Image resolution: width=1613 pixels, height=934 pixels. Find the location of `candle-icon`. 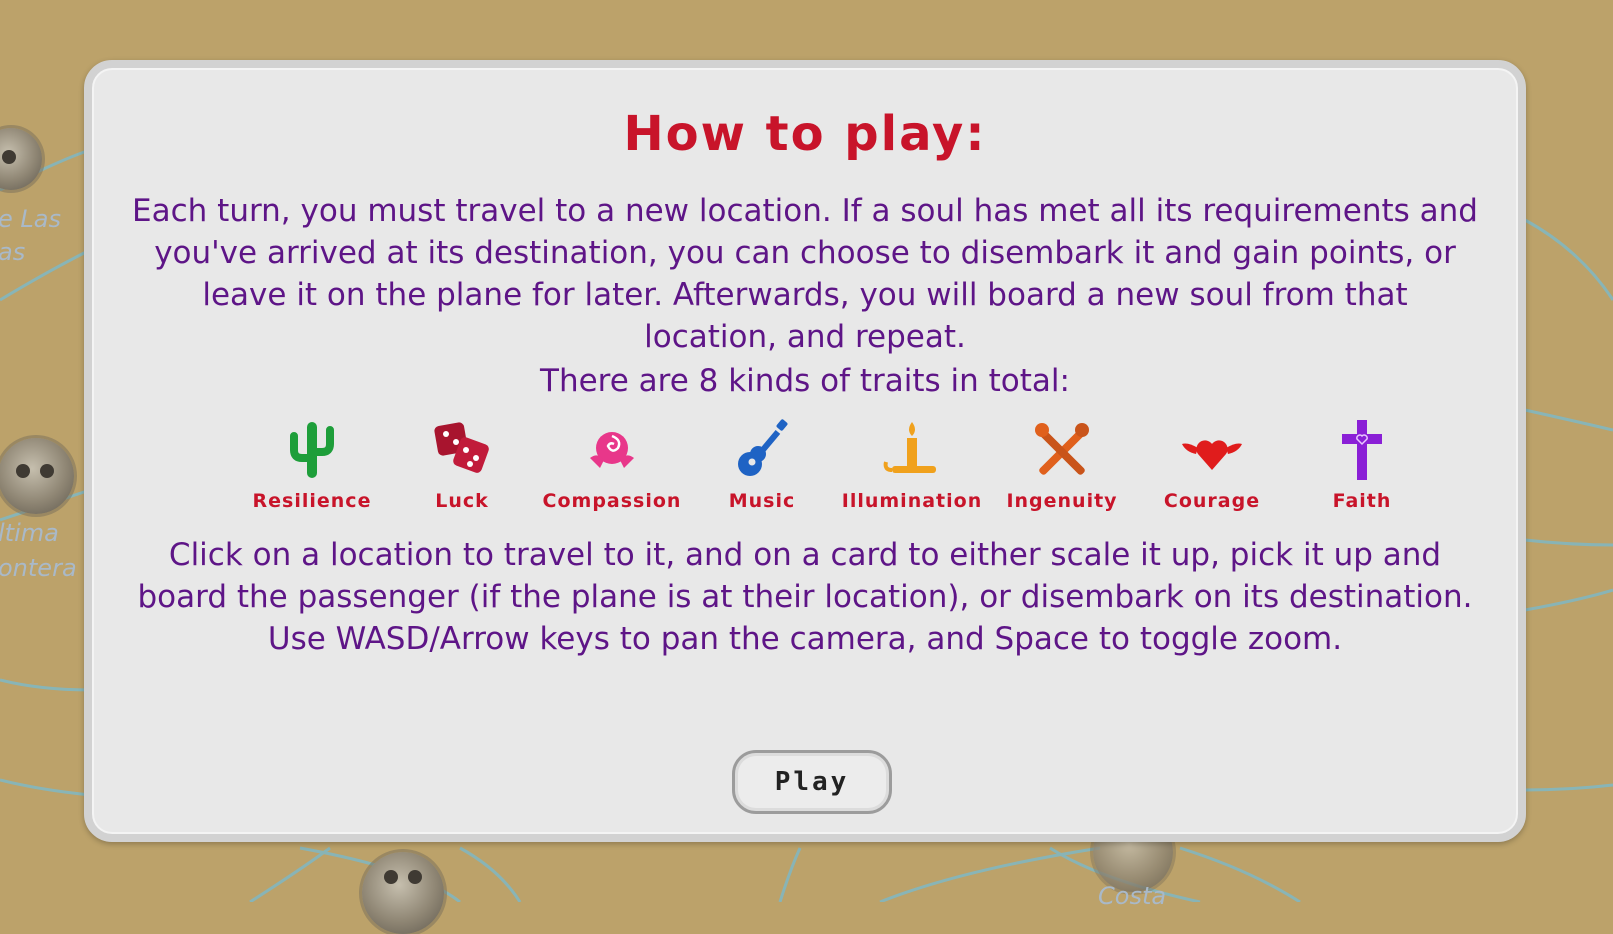

candle-icon is located at coordinates (909, 447).